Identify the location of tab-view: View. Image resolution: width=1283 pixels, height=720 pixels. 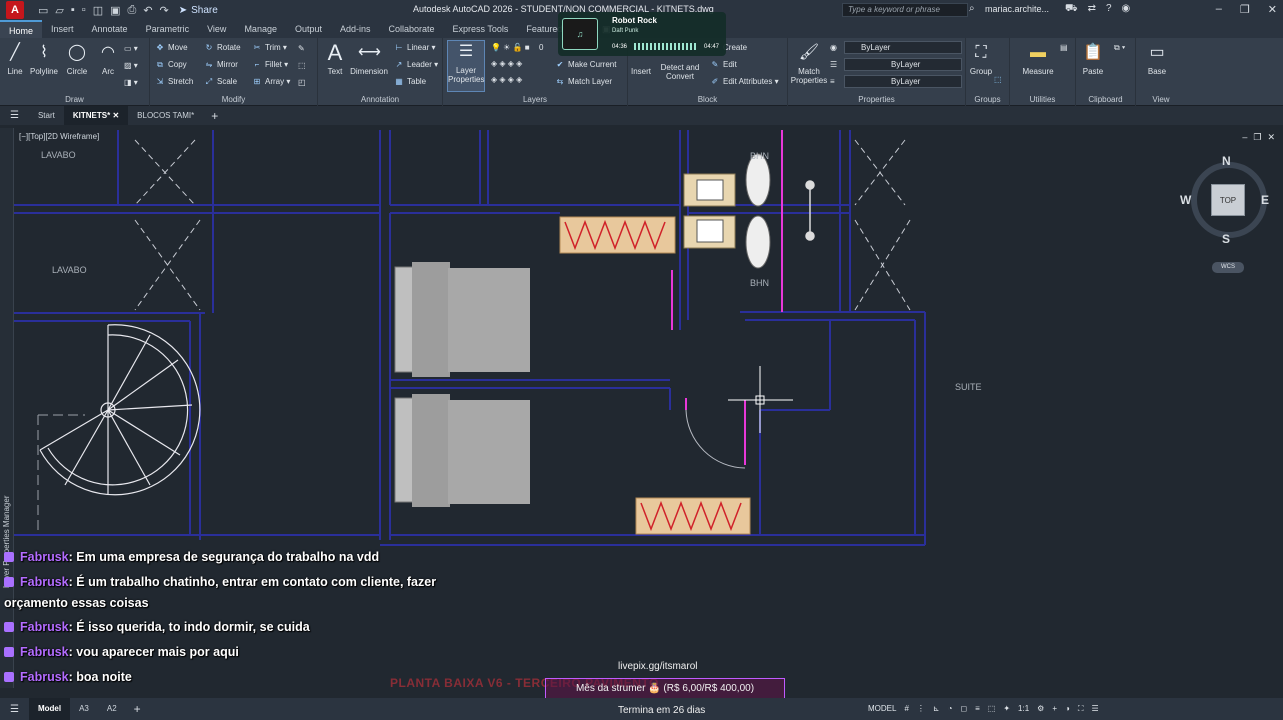
(216, 29).